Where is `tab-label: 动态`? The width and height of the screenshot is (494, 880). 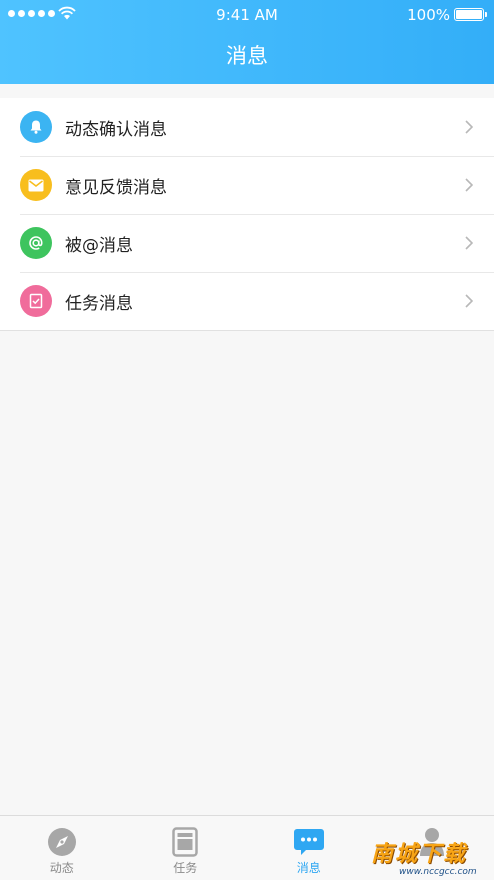 tab-label: 动态 is located at coordinates (61, 868).